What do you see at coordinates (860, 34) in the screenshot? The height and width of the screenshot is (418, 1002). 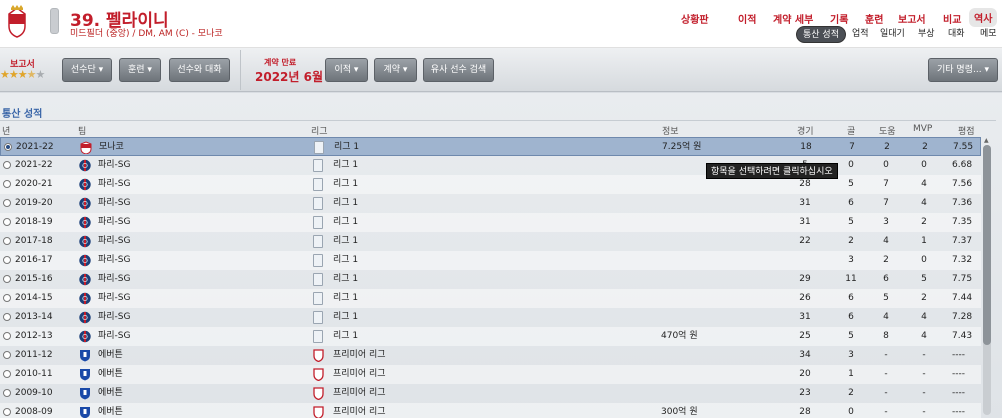 I see `tab-achievements: 업적` at bounding box center [860, 34].